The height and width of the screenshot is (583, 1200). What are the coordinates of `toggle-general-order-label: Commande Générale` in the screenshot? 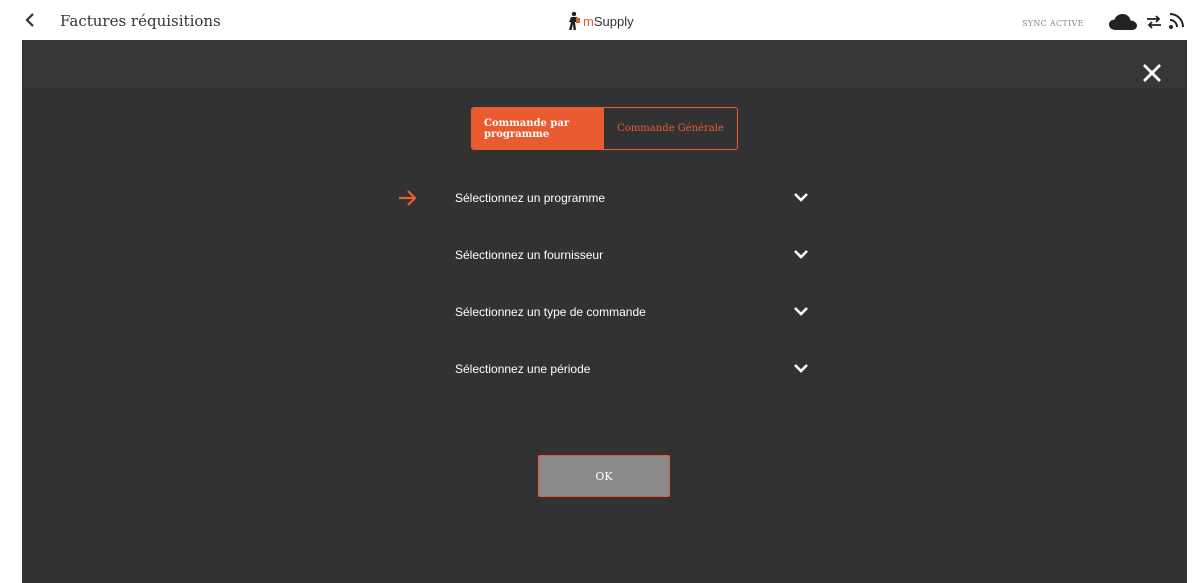 It's located at (670, 128).